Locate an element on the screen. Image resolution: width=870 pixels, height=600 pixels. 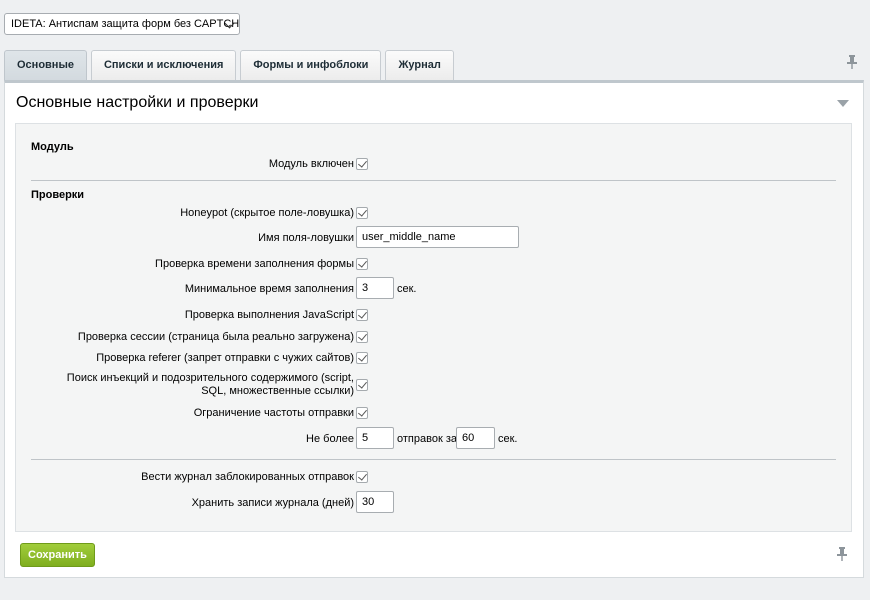
log-retention-label: Хранить записи журнала (дней) is located at coordinates (272, 503).